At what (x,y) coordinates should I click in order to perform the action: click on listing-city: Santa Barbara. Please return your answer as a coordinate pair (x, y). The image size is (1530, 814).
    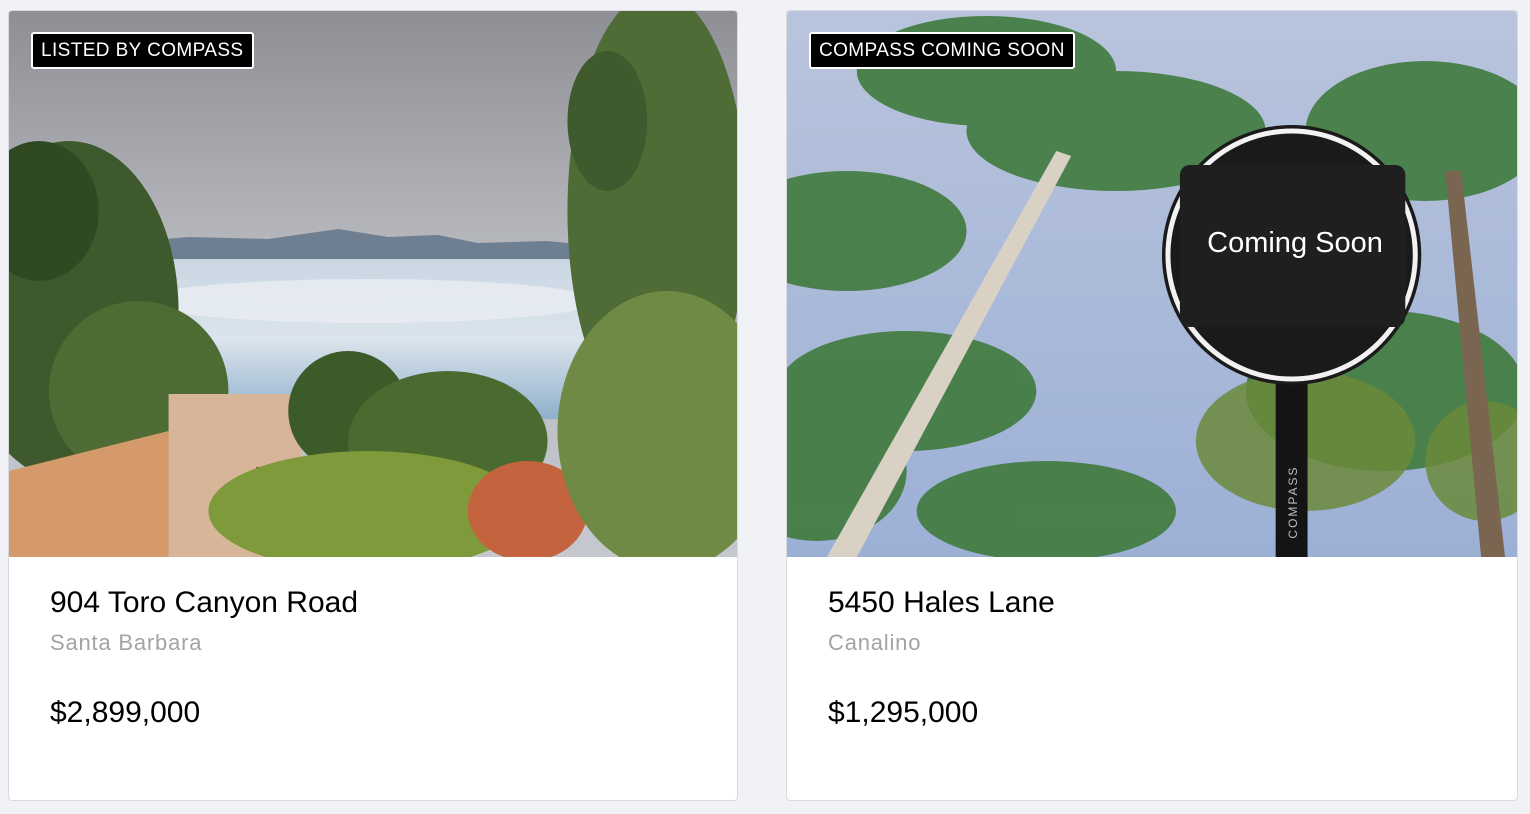
    Looking at the image, I should click on (126, 642).